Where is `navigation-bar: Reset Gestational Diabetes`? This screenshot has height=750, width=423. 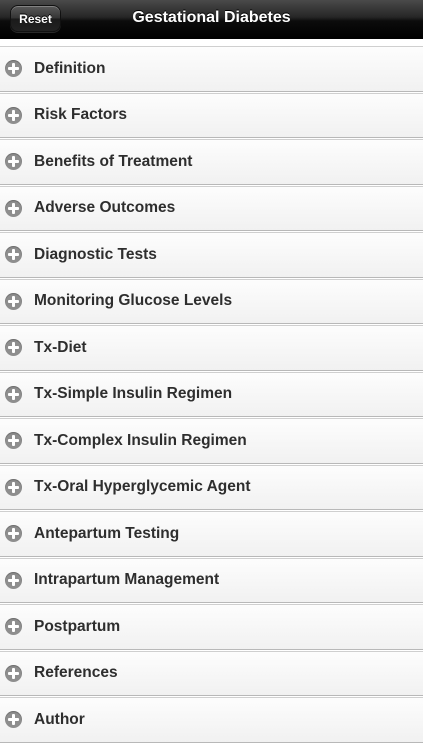
navigation-bar: Reset Gestational Diabetes is located at coordinates (211, 19).